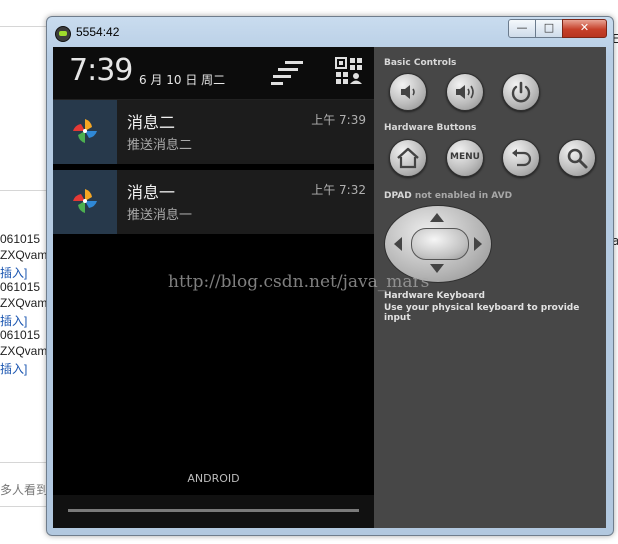 The image size is (618, 544). I want to click on quick-settings-icon, so click(349, 71).